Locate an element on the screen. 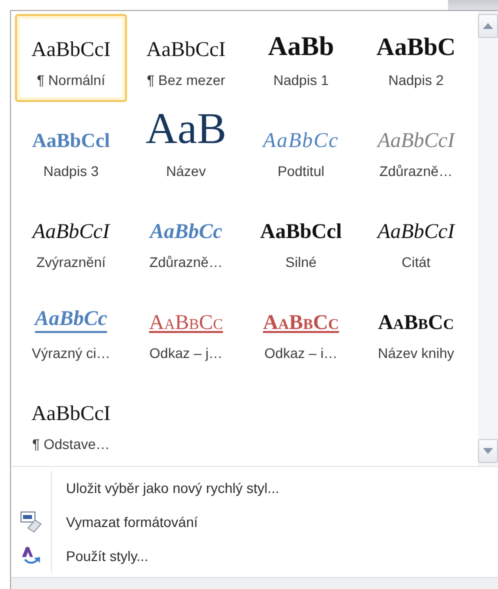 The width and height of the screenshot is (498, 589). style-preview: AaB is located at coordinates (186, 131).